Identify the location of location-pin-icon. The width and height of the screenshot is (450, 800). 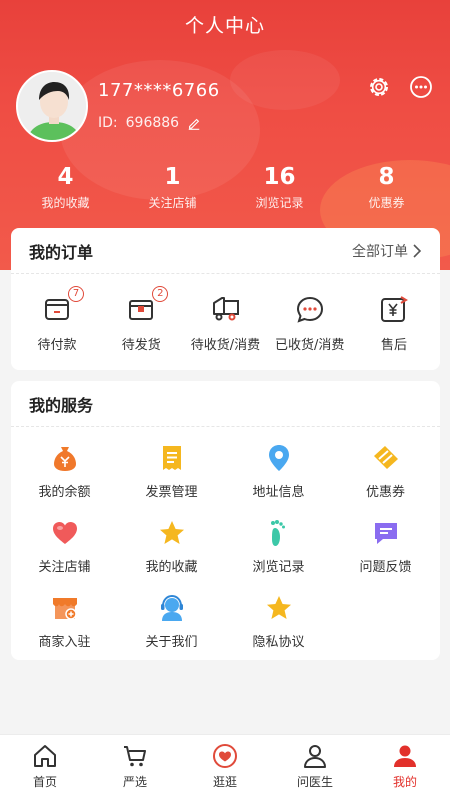
(278, 458).